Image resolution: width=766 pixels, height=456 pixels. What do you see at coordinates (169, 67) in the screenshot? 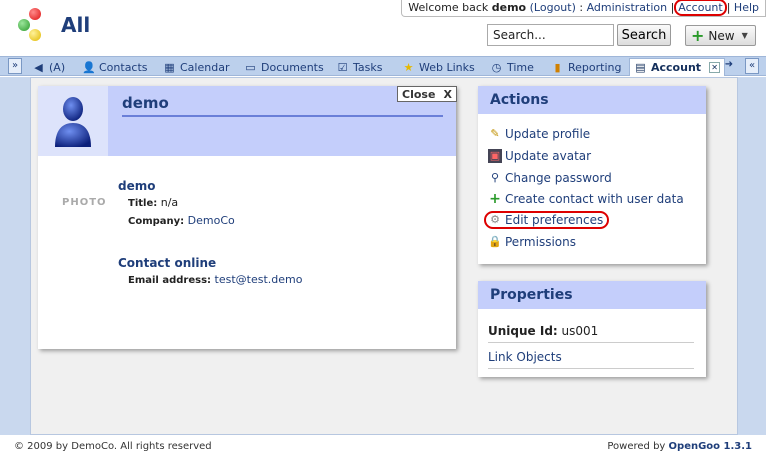
I see `calendar-icon: ▦` at bounding box center [169, 67].